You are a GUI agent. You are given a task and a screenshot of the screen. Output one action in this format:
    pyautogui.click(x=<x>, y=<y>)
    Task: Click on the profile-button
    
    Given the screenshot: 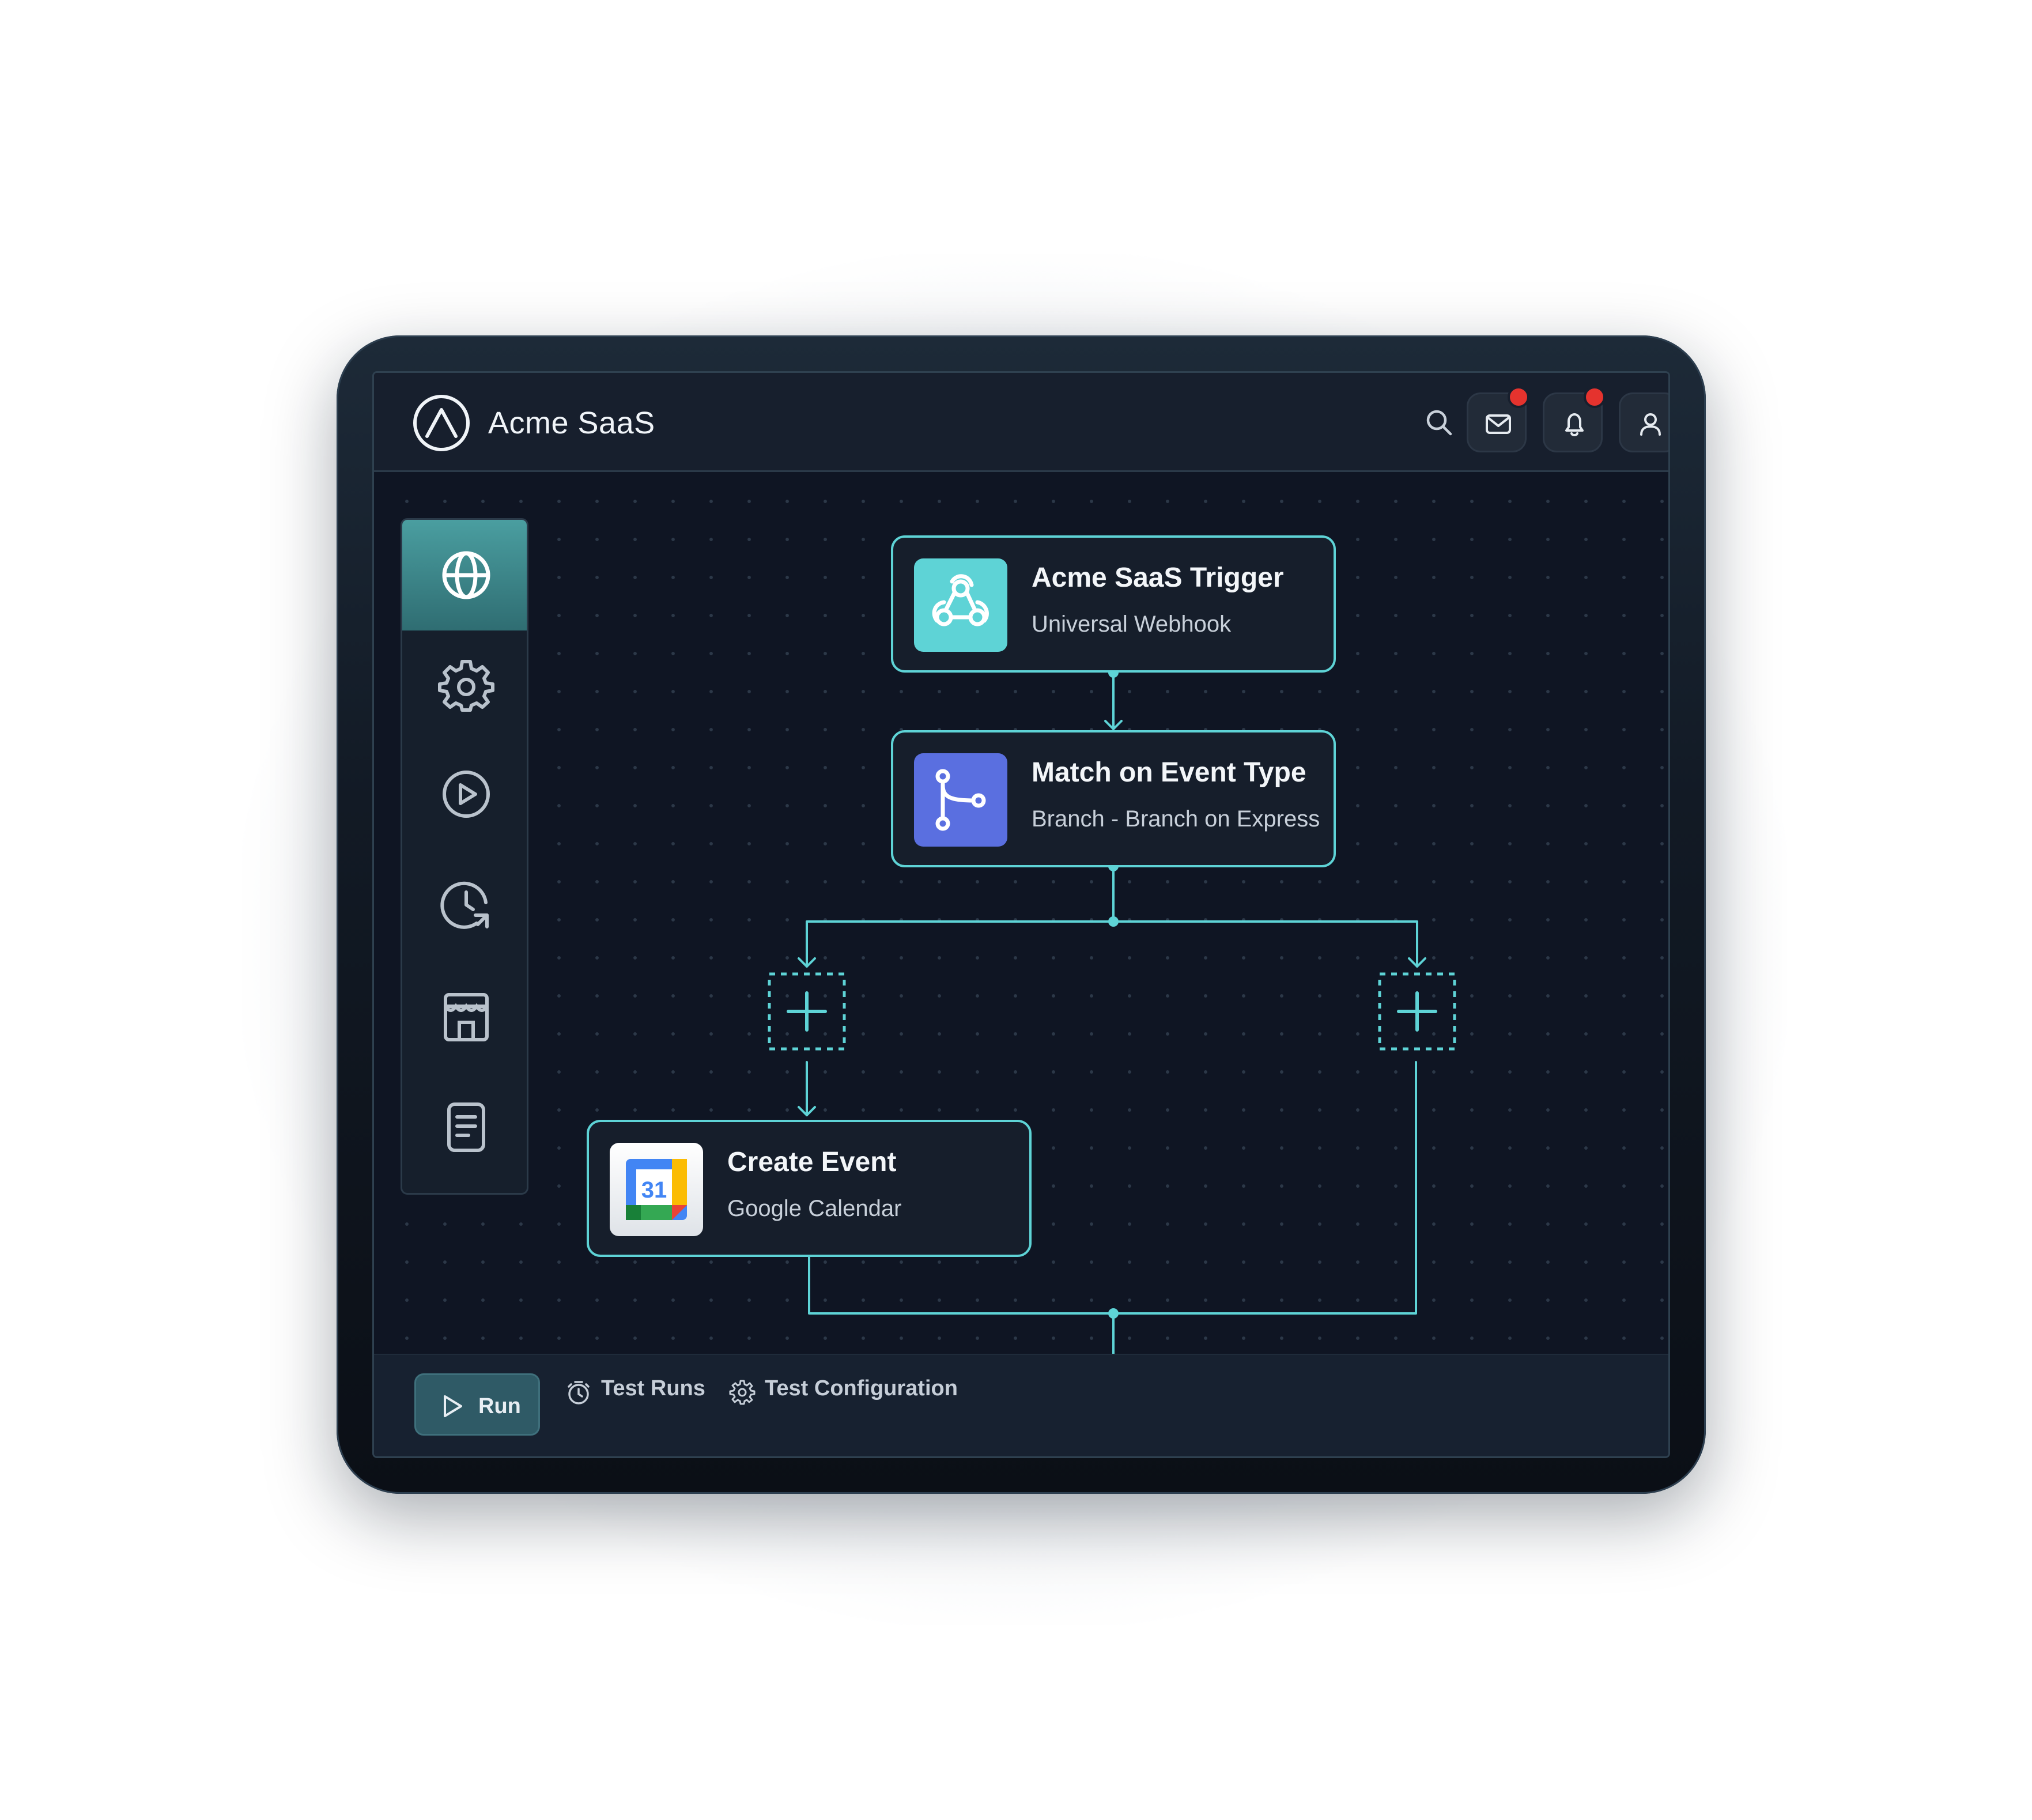 What is the action you would take?
    pyautogui.click(x=1643, y=422)
    